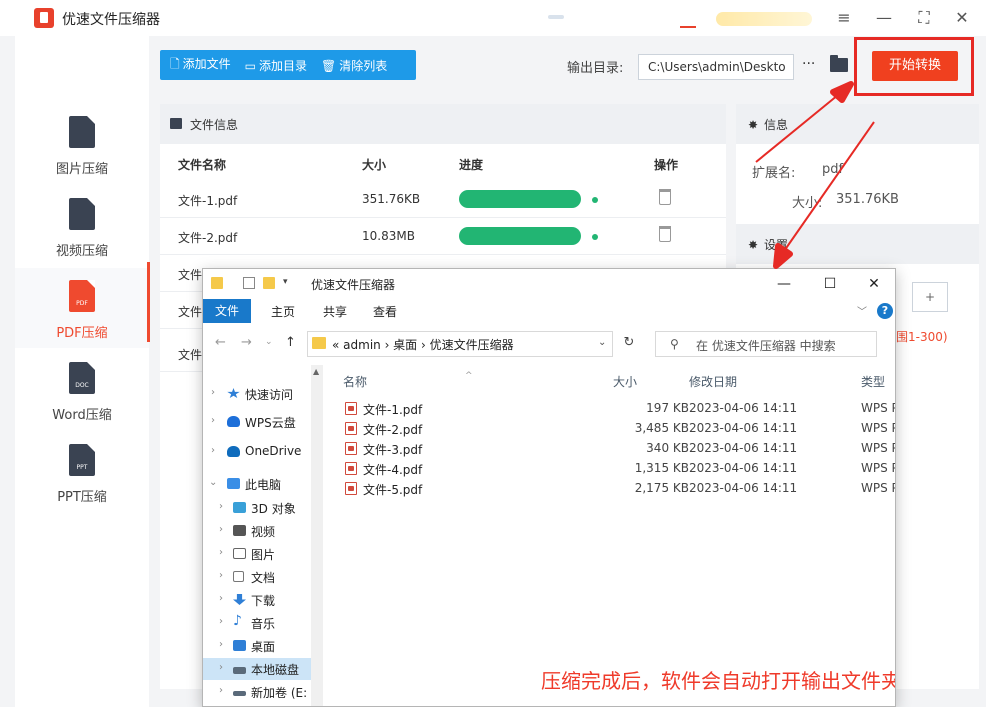 The height and width of the screenshot is (707, 986). I want to click on table-row: 文件-2.pdf 10.83MB, so click(443, 237).